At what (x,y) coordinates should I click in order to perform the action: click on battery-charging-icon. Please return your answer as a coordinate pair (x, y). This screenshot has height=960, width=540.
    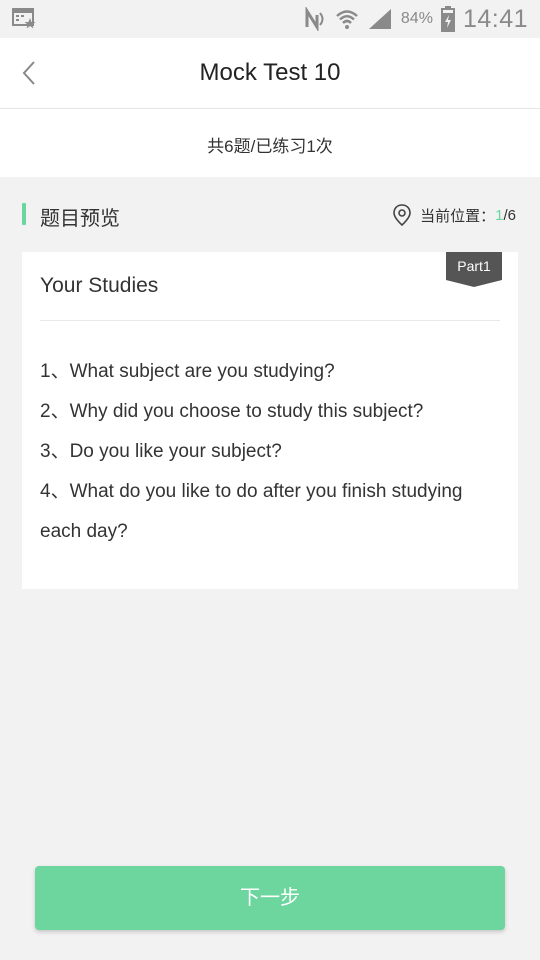
    Looking at the image, I should click on (447, 19).